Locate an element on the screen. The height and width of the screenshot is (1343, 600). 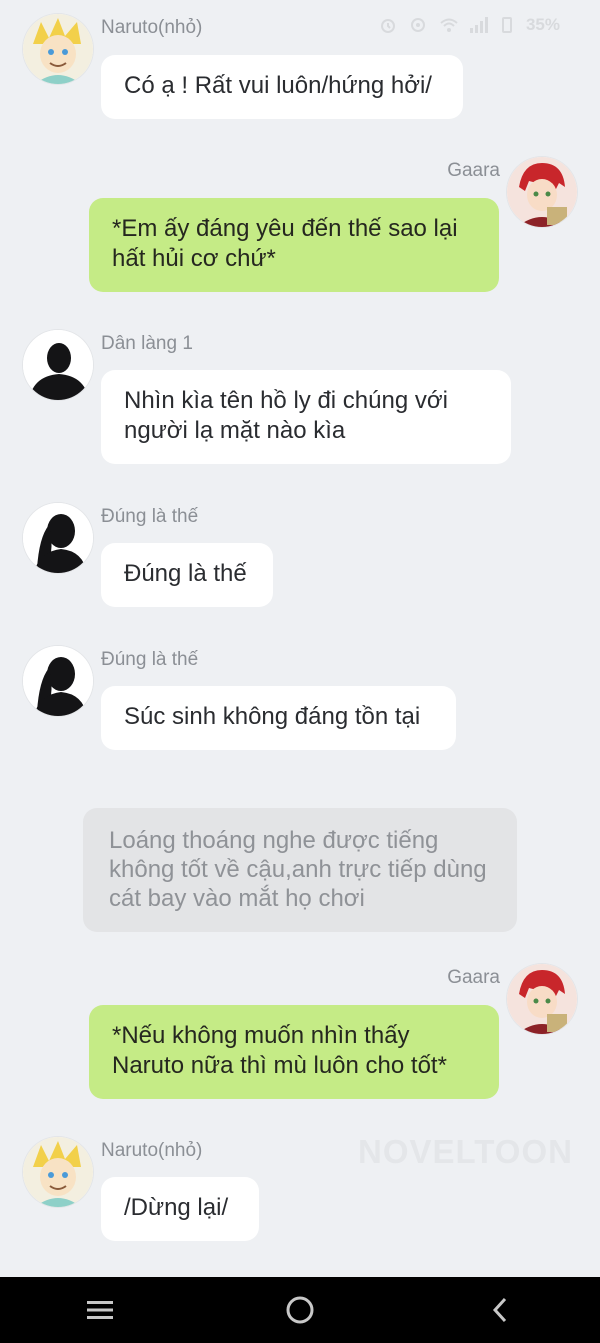
signal-icon is located at coordinates (478, 25).